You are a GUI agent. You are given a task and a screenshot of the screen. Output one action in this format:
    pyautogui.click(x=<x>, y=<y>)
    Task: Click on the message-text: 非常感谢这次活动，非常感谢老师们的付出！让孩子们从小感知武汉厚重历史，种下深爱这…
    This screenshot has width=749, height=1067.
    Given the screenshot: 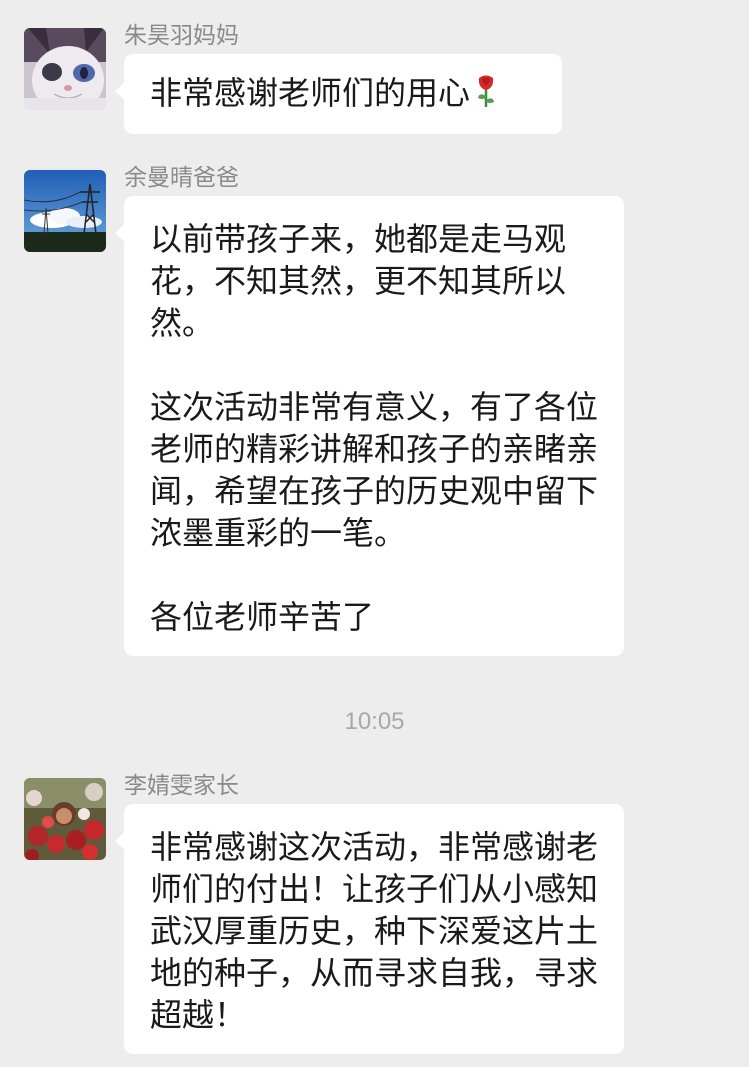 What is the action you would take?
    pyautogui.click(x=374, y=931)
    